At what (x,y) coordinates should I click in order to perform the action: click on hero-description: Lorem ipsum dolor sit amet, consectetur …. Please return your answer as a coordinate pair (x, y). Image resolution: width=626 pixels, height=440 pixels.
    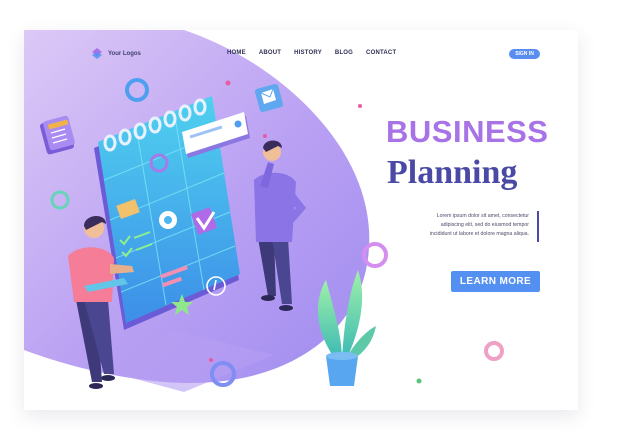
    Looking at the image, I should click on (476, 225).